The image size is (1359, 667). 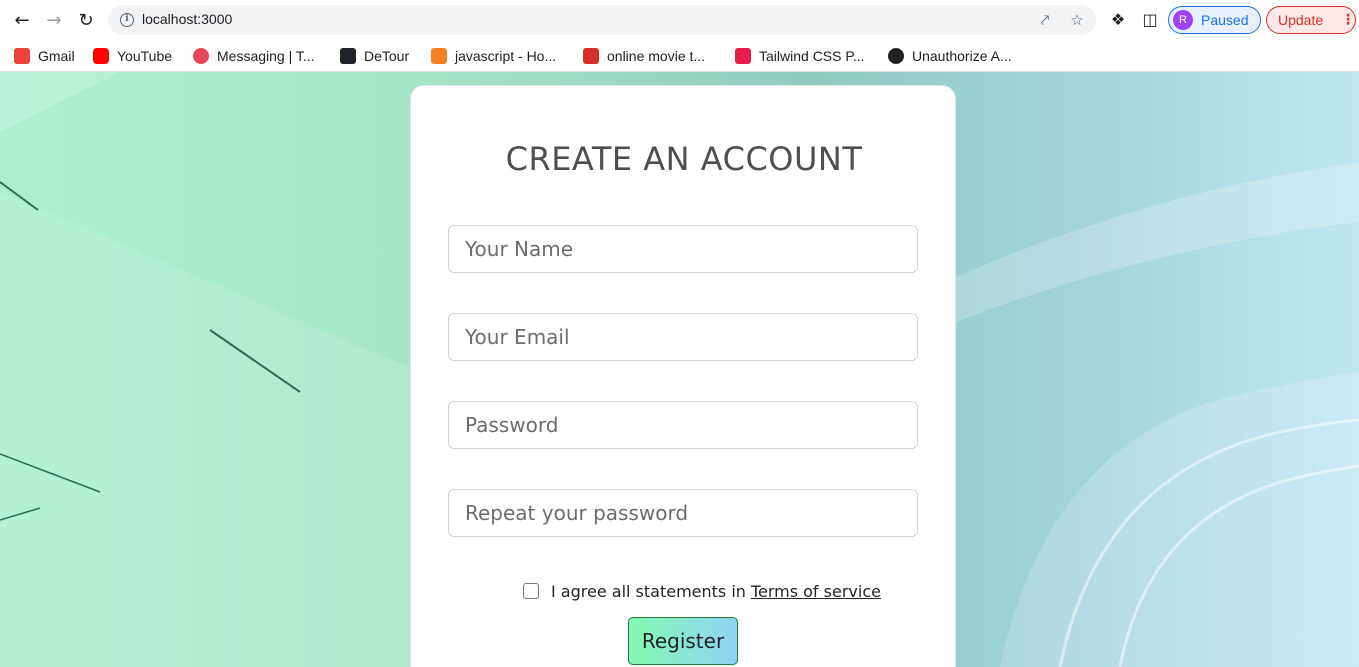 I want to click on profile-status: Paused, so click(x=1225, y=20).